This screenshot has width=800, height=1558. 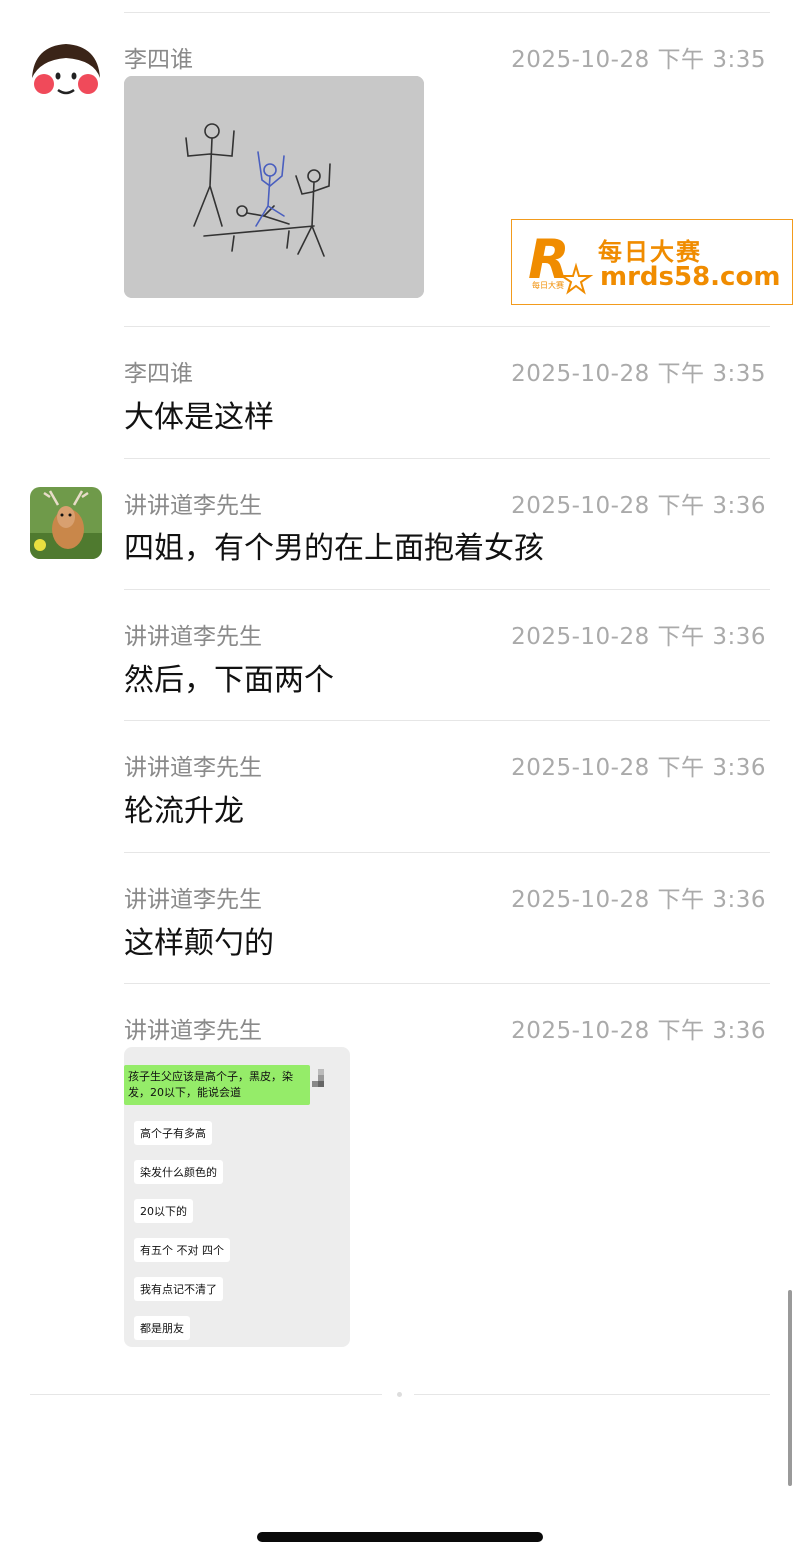 What do you see at coordinates (163, 1211) in the screenshot?
I see `chat-bubble: 20以下的` at bounding box center [163, 1211].